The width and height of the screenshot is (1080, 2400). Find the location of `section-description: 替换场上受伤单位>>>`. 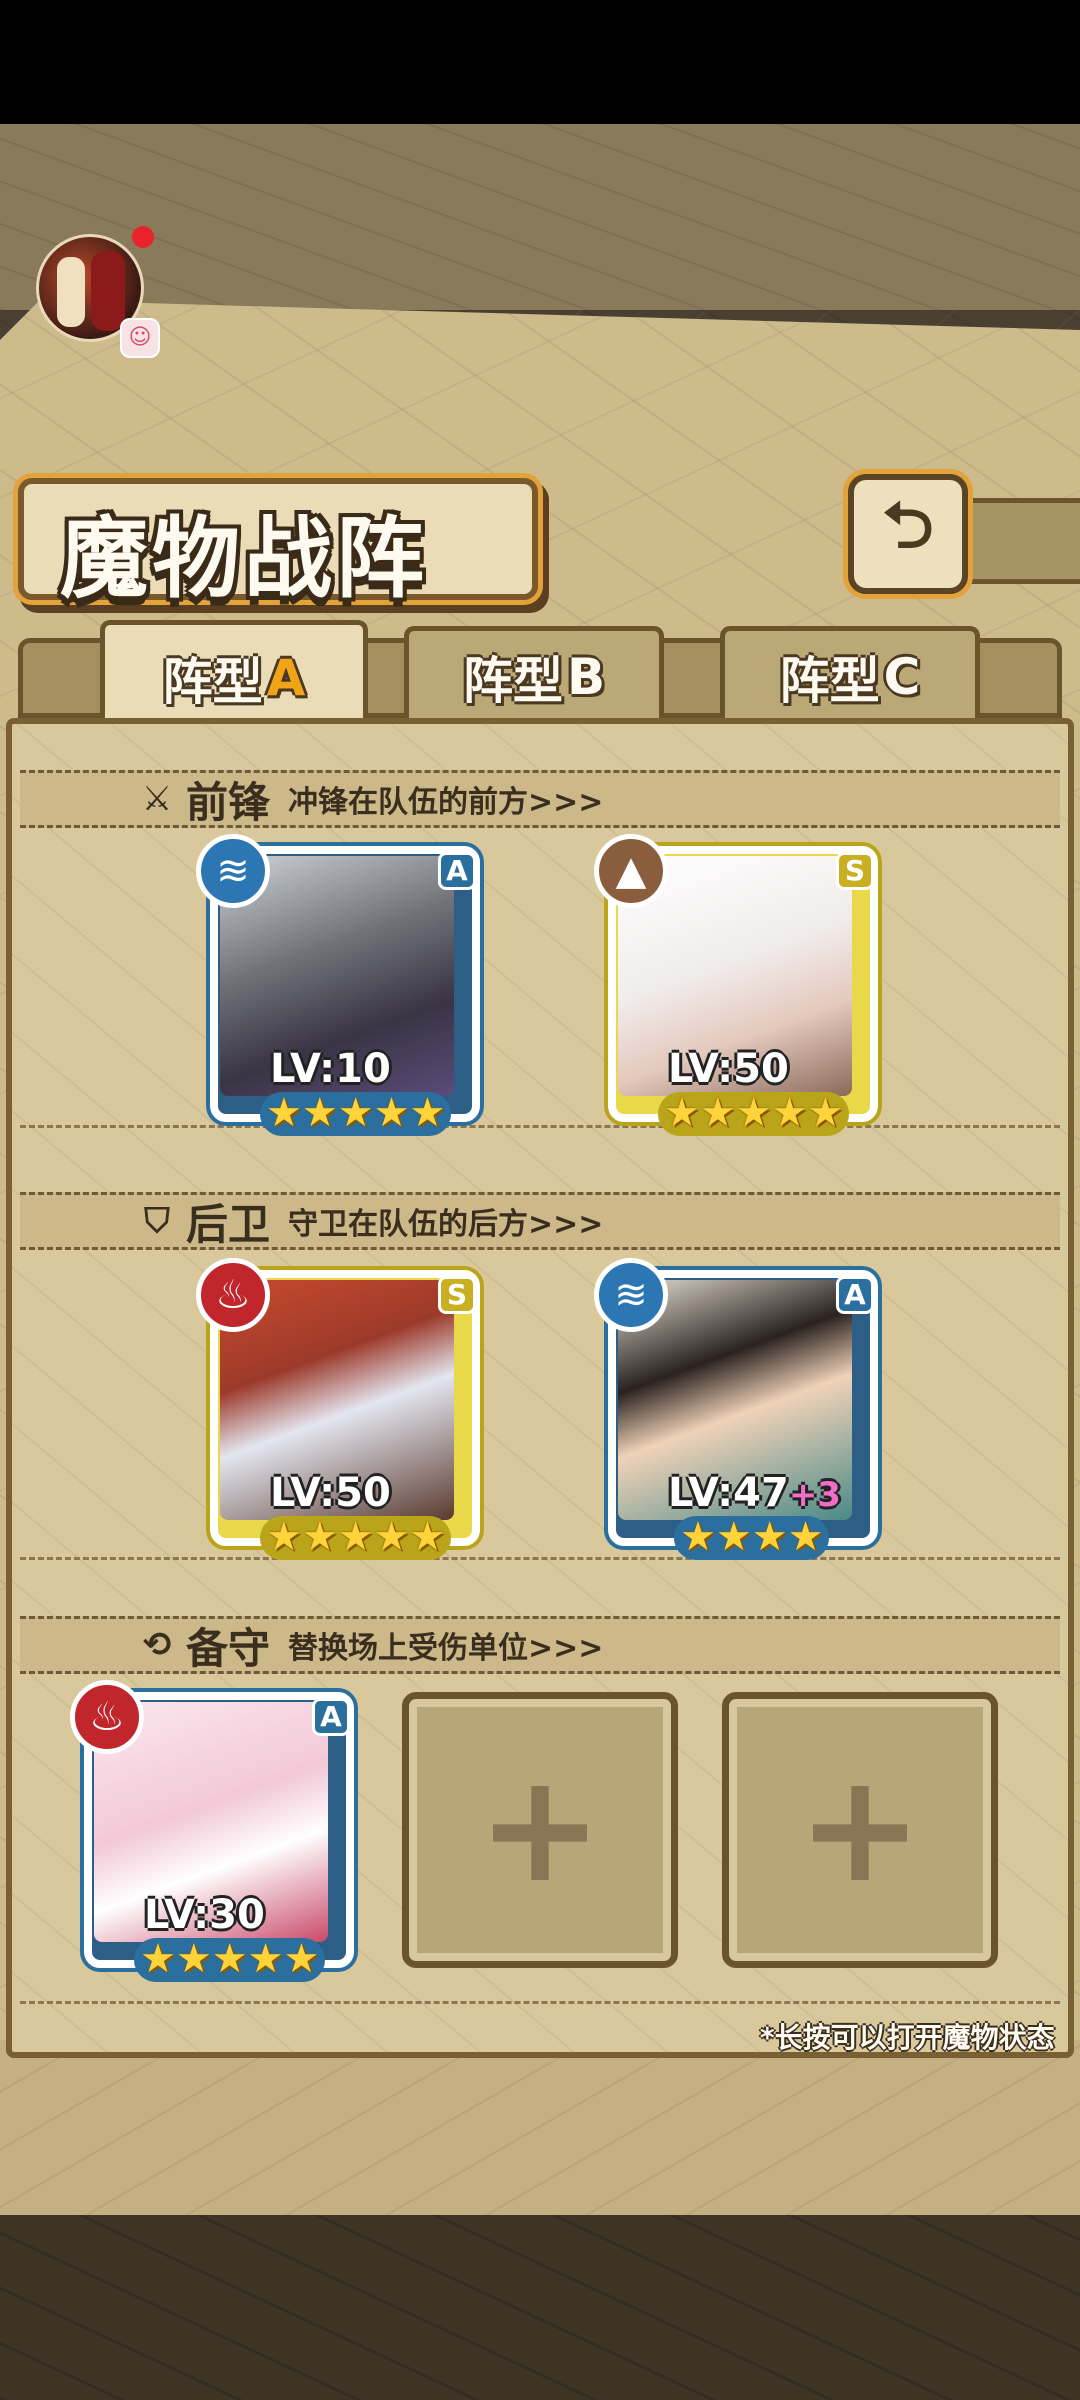

section-description: 替换场上受伤单位>>> is located at coordinates (446, 1648).